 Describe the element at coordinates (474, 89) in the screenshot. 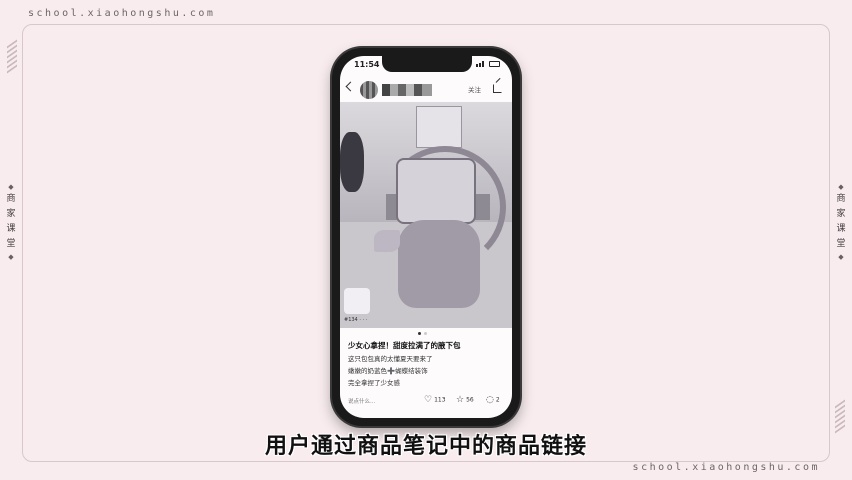

I see `follow-button: 关注` at that location.